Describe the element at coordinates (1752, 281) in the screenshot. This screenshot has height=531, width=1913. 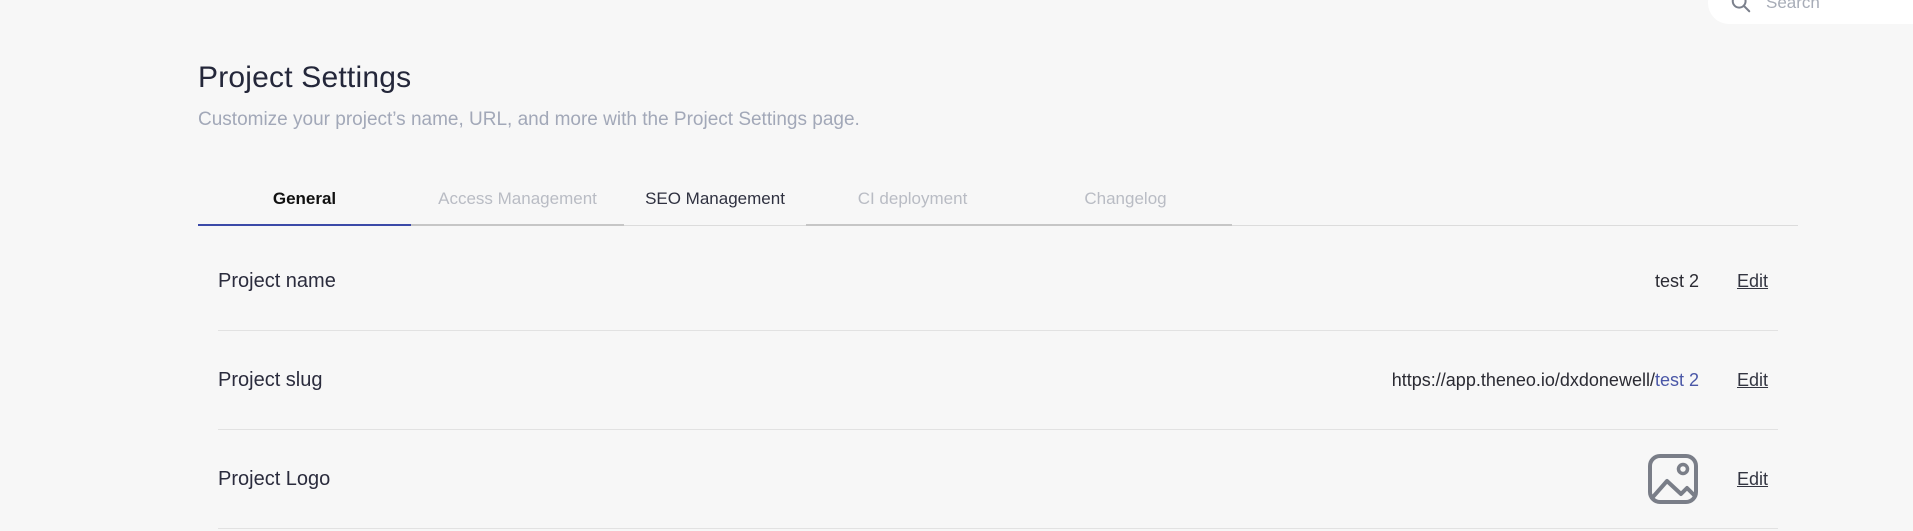
I see `edit-project-name-link: Edit` at that location.